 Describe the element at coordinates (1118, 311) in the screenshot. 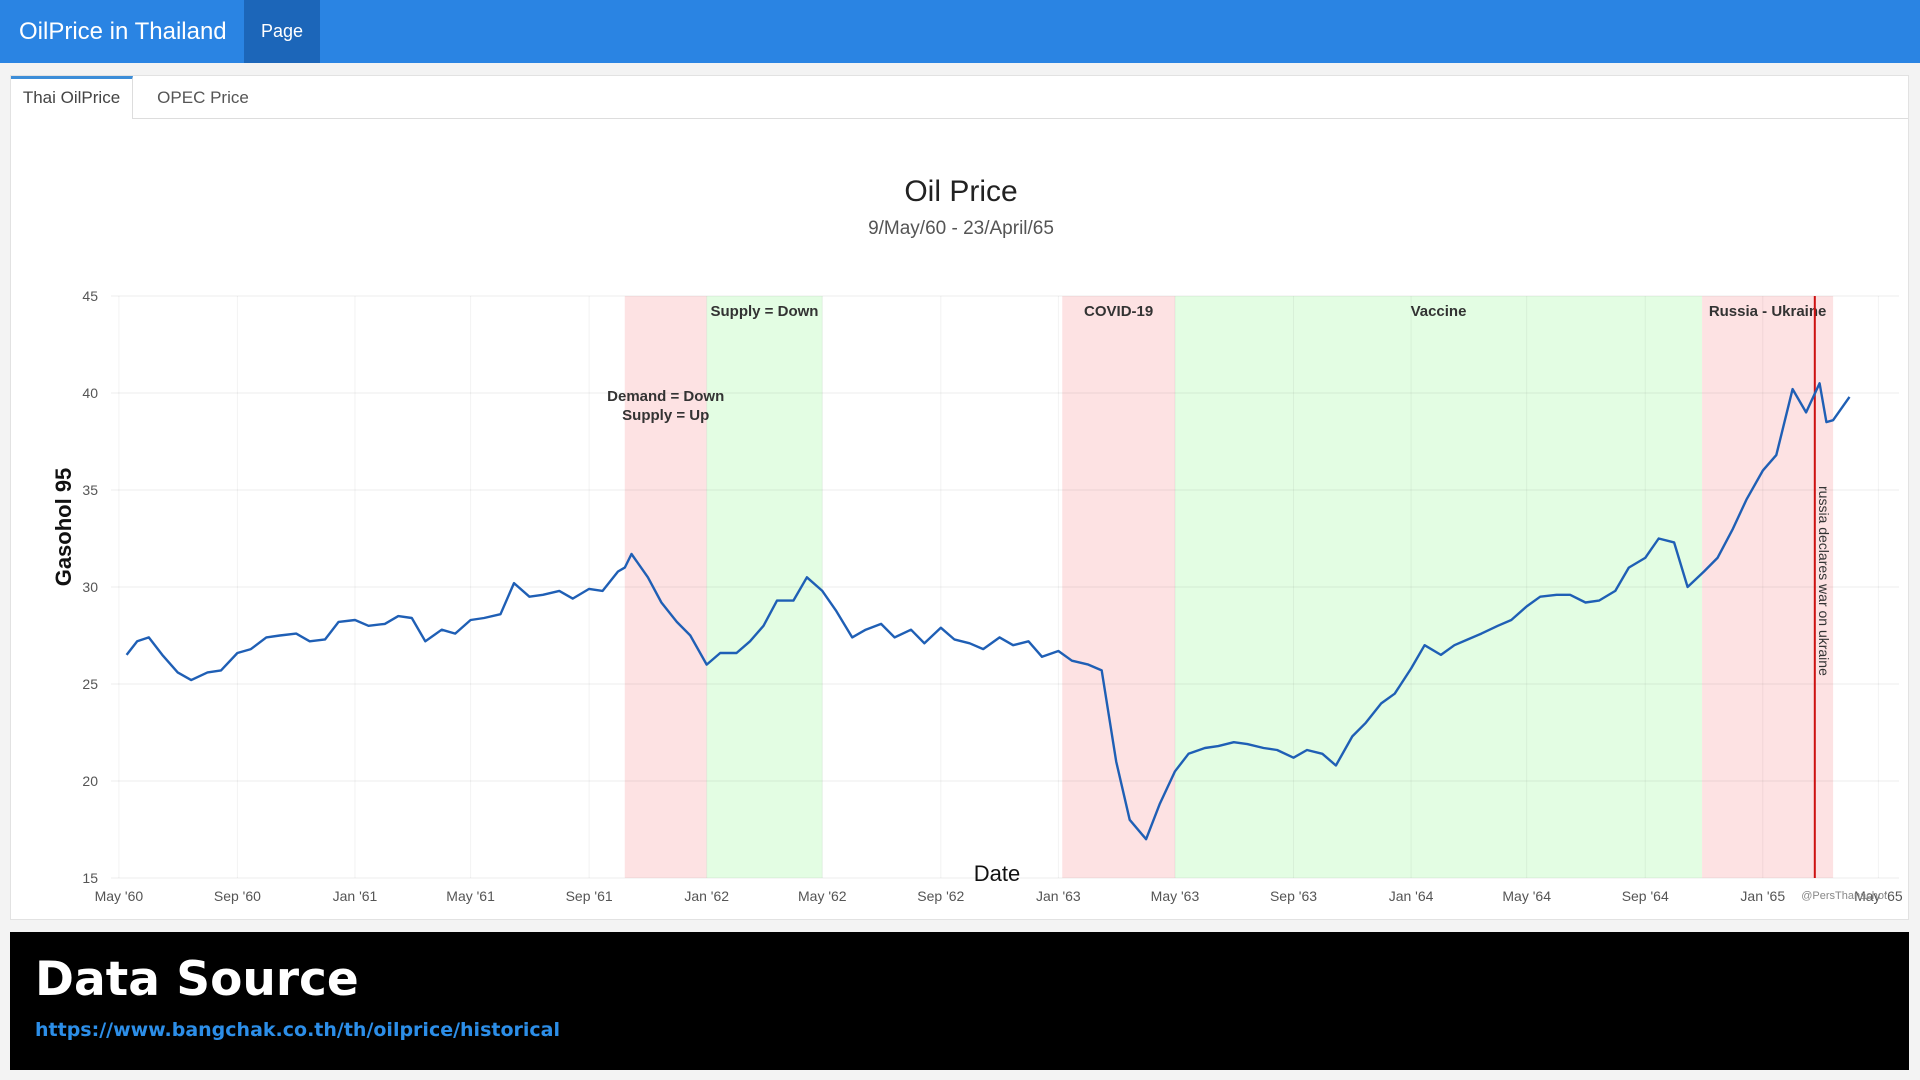

I see `annotation-label: COVID-19` at that location.